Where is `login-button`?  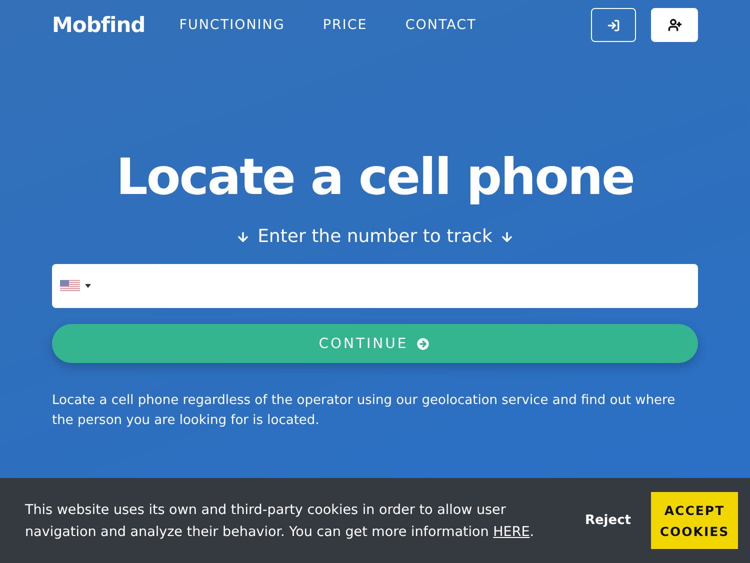
login-button is located at coordinates (613, 25).